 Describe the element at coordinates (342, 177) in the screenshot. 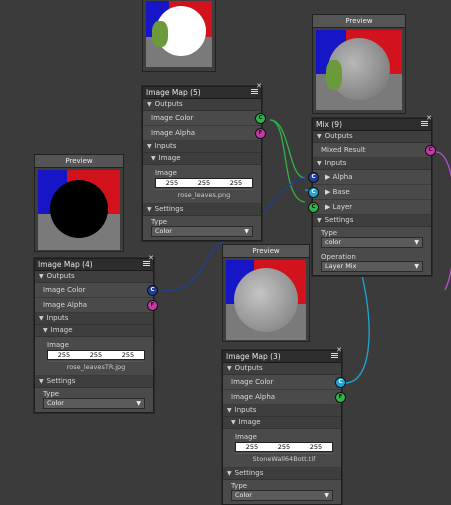

I see `row-label: Alpha` at that location.